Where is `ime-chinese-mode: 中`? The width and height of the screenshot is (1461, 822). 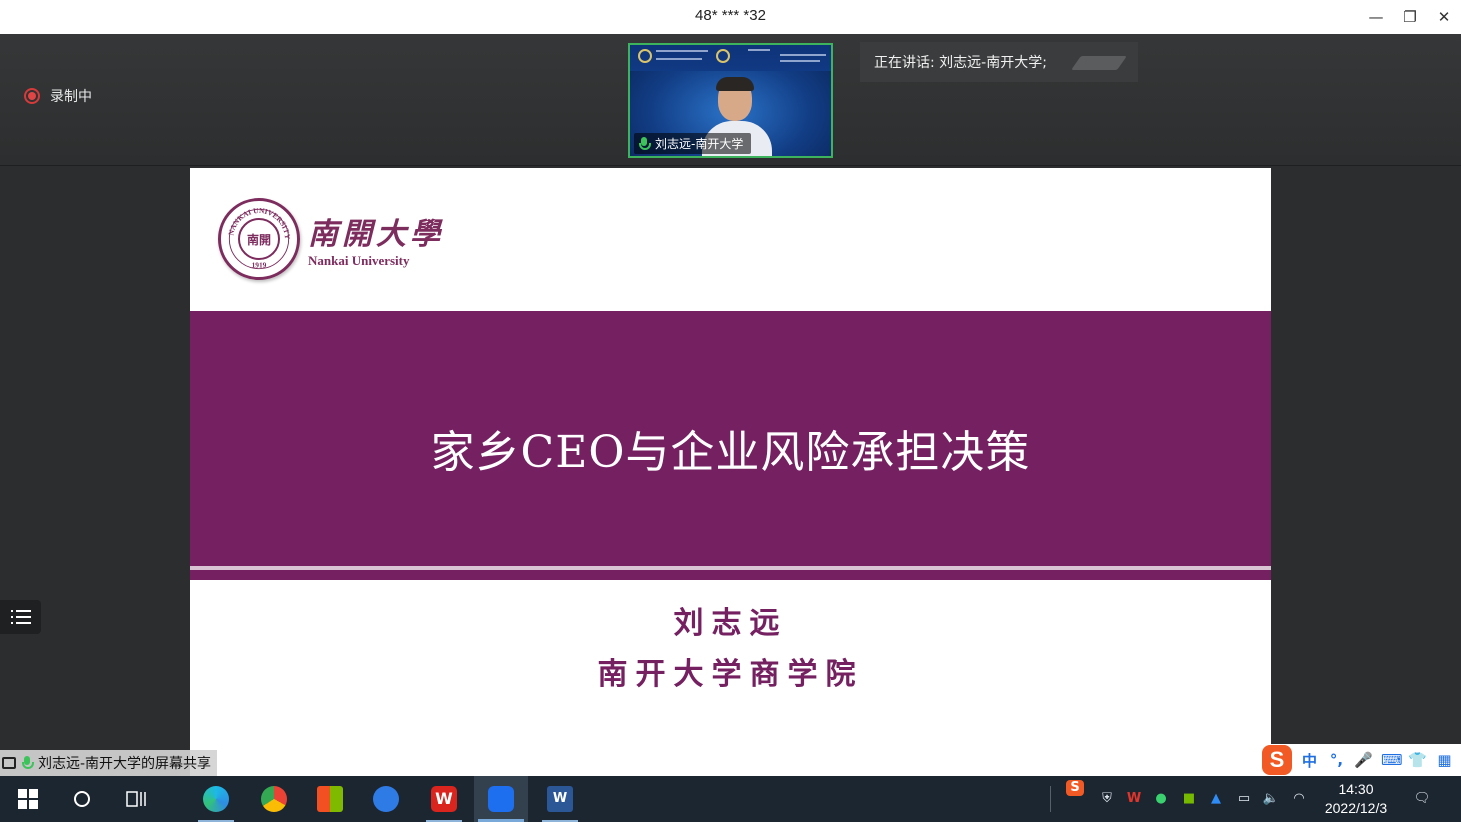 ime-chinese-mode: 中 is located at coordinates (1309, 760).